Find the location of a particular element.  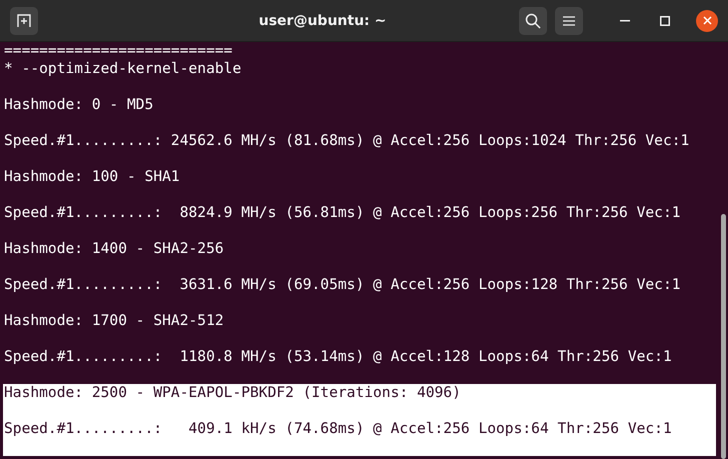

close-button is located at coordinates (707, 21).